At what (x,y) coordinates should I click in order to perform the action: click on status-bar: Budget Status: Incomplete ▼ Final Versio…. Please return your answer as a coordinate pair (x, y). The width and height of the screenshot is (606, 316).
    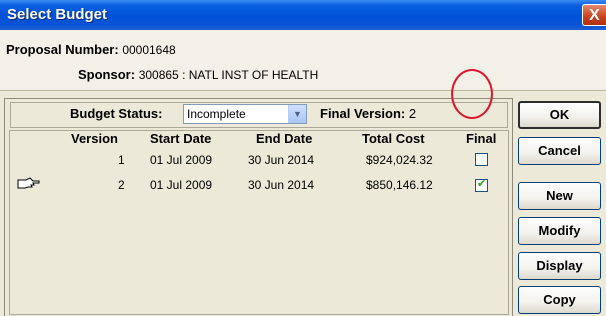
    Looking at the image, I should click on (259, 115).